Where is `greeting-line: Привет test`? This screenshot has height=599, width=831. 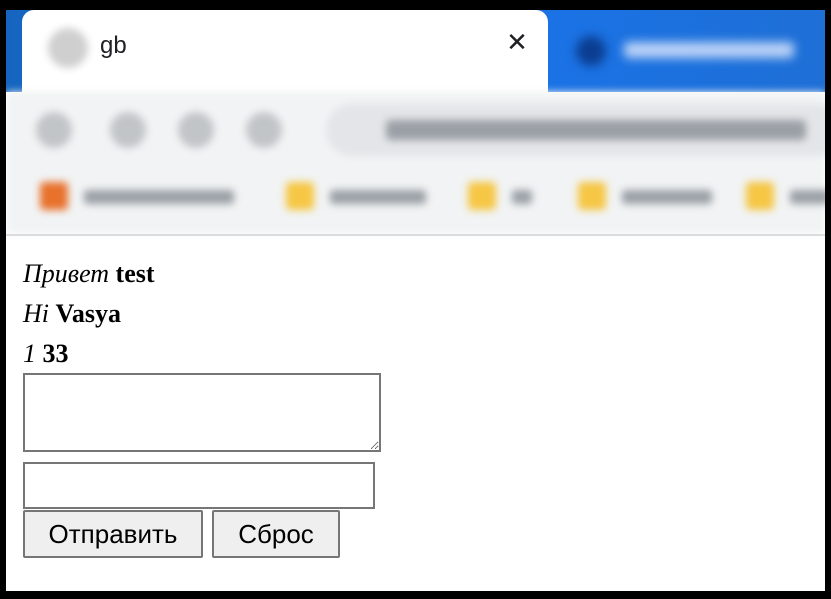
greeting-line: Привет test is located at coordinates (89, 274).